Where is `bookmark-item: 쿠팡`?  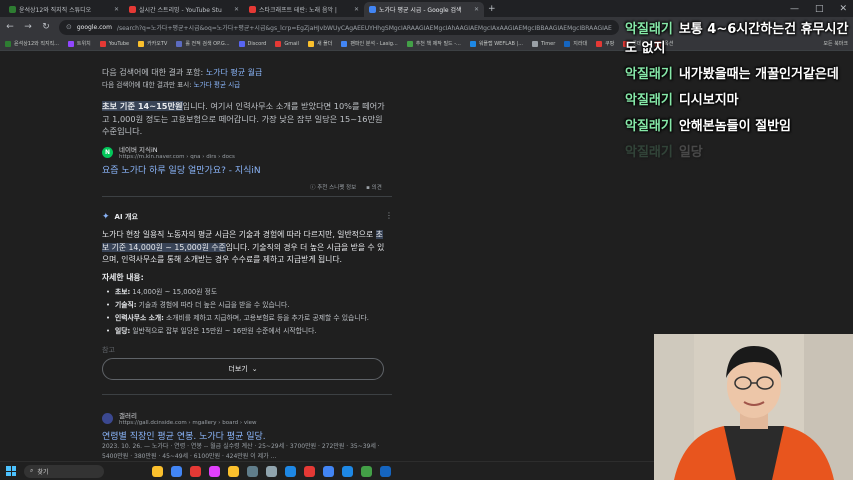
bookmark-item: 쿠팡 is located at coordinates (605, 43).